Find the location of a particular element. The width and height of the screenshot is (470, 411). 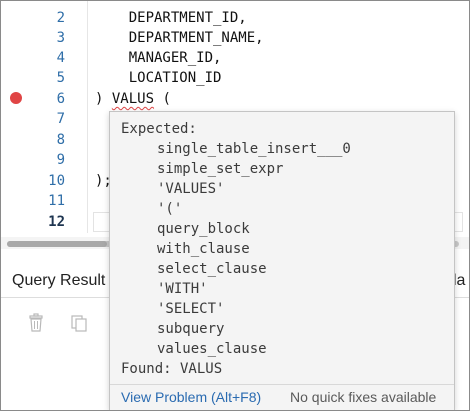

view-problem-link: View Problem (Alt+F8) is located at coordinates (191, 397).